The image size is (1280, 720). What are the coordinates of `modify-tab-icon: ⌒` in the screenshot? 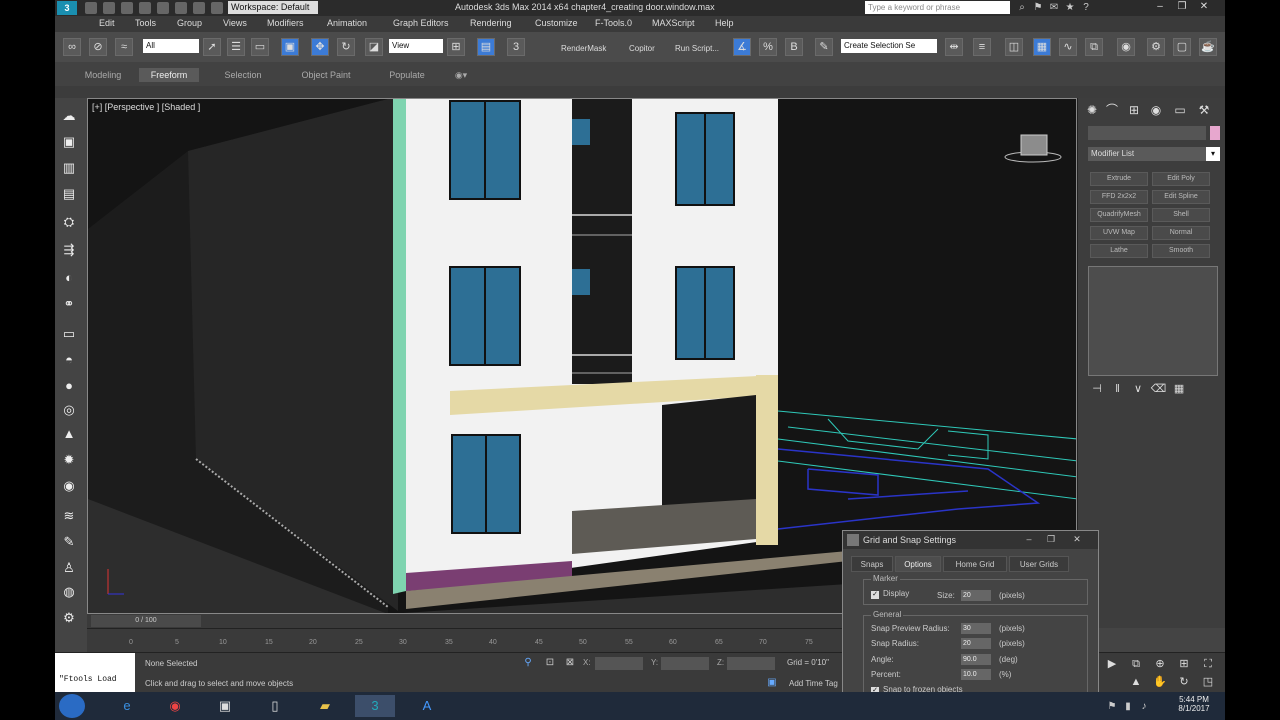 It's located at (1112, 110).